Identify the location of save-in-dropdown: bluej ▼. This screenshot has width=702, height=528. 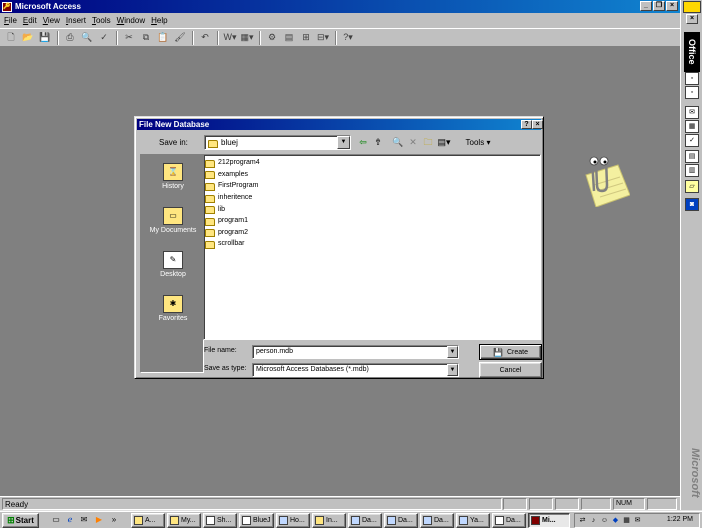
(277, 142).